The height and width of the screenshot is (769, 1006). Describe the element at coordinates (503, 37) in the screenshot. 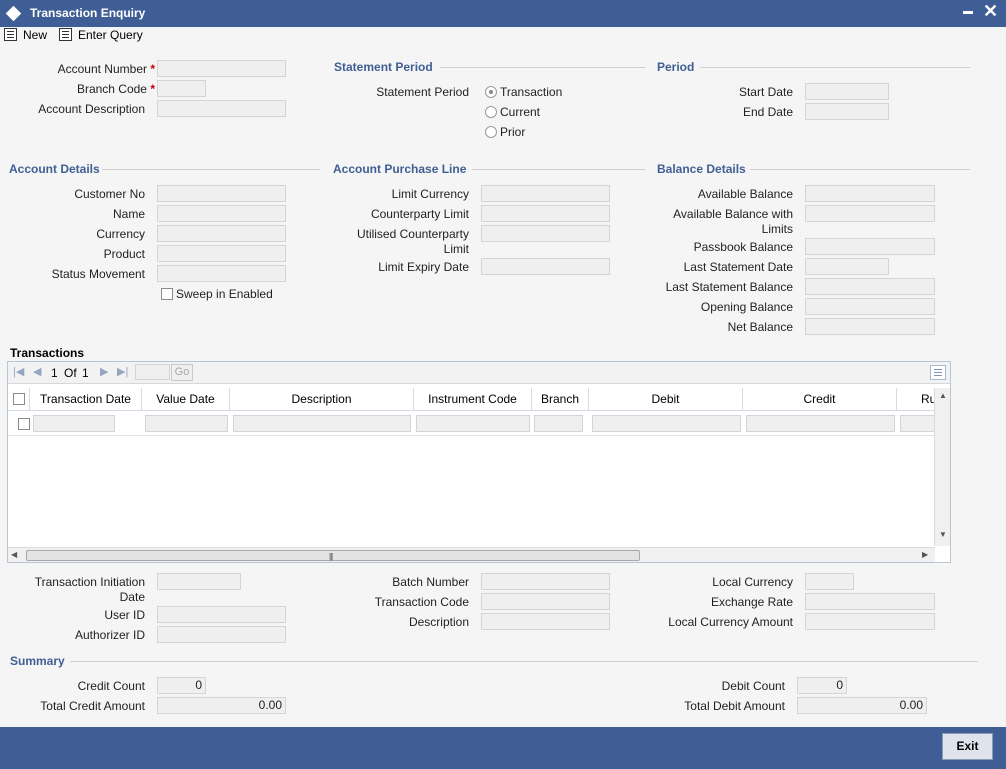

I see `toolbar: New Enter Query` at that location.